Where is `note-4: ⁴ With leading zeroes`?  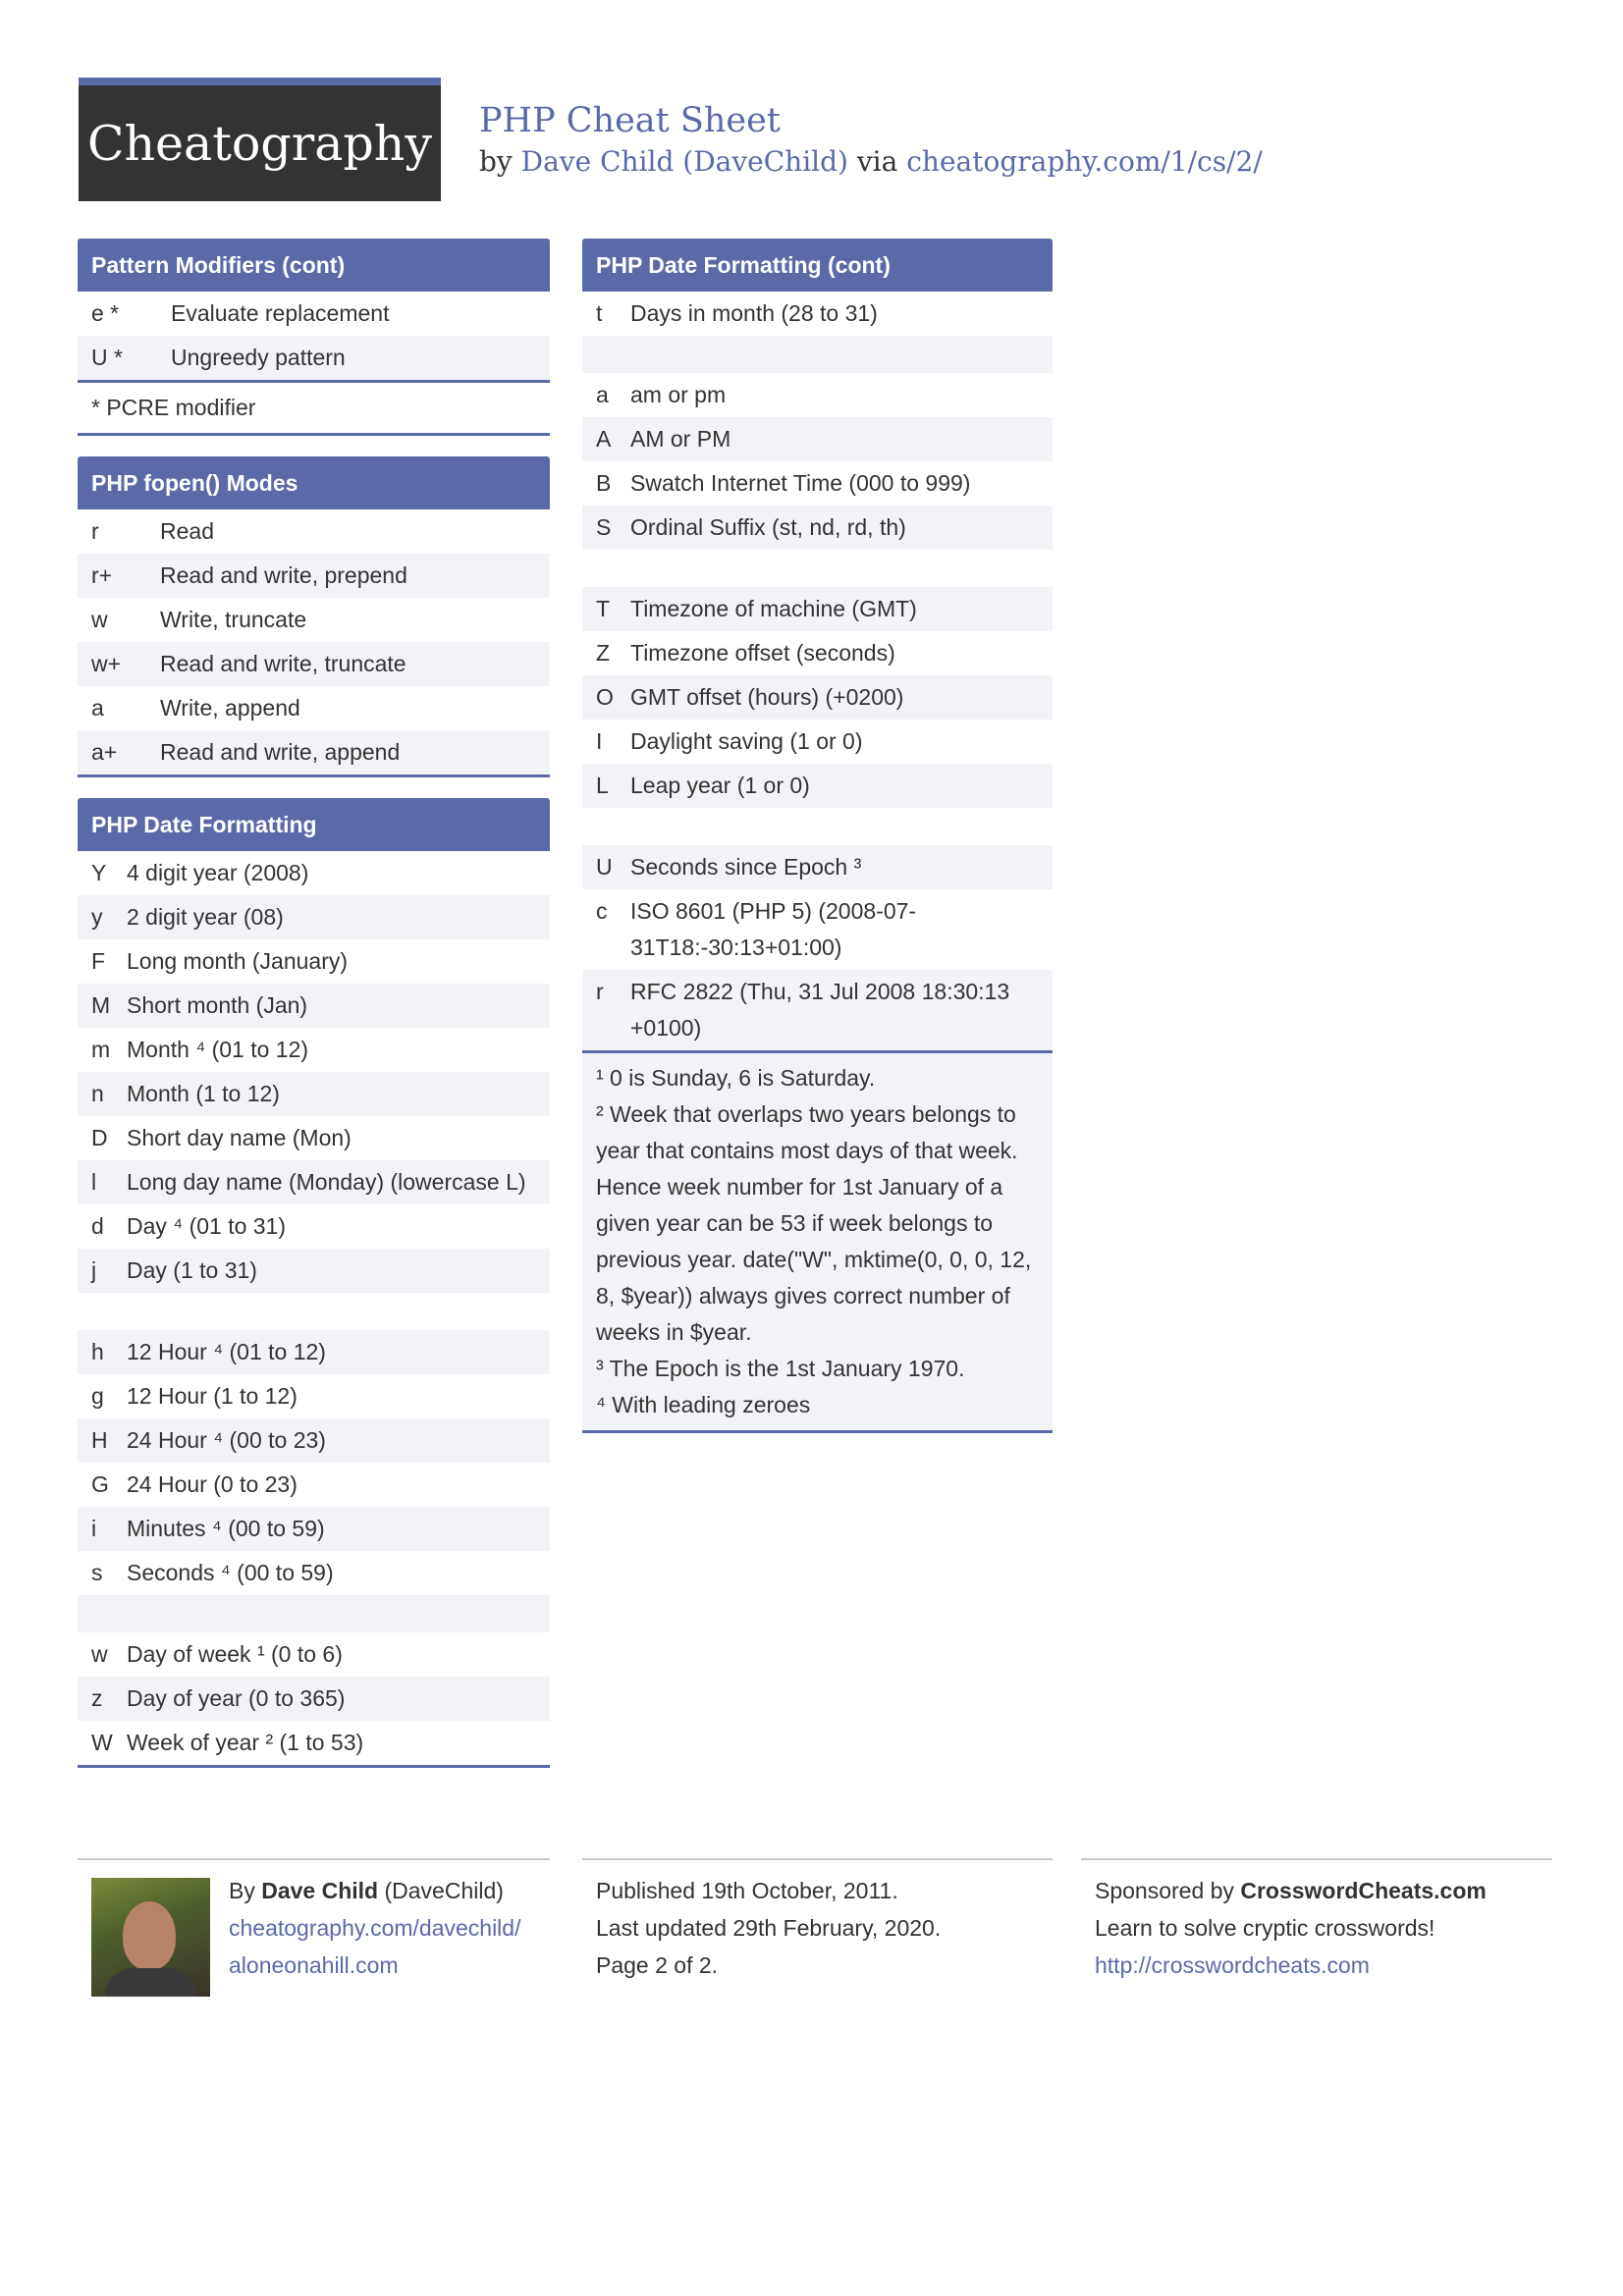
note-4: ⁴ With leading zeroes is located at coordinates (703, 1404).